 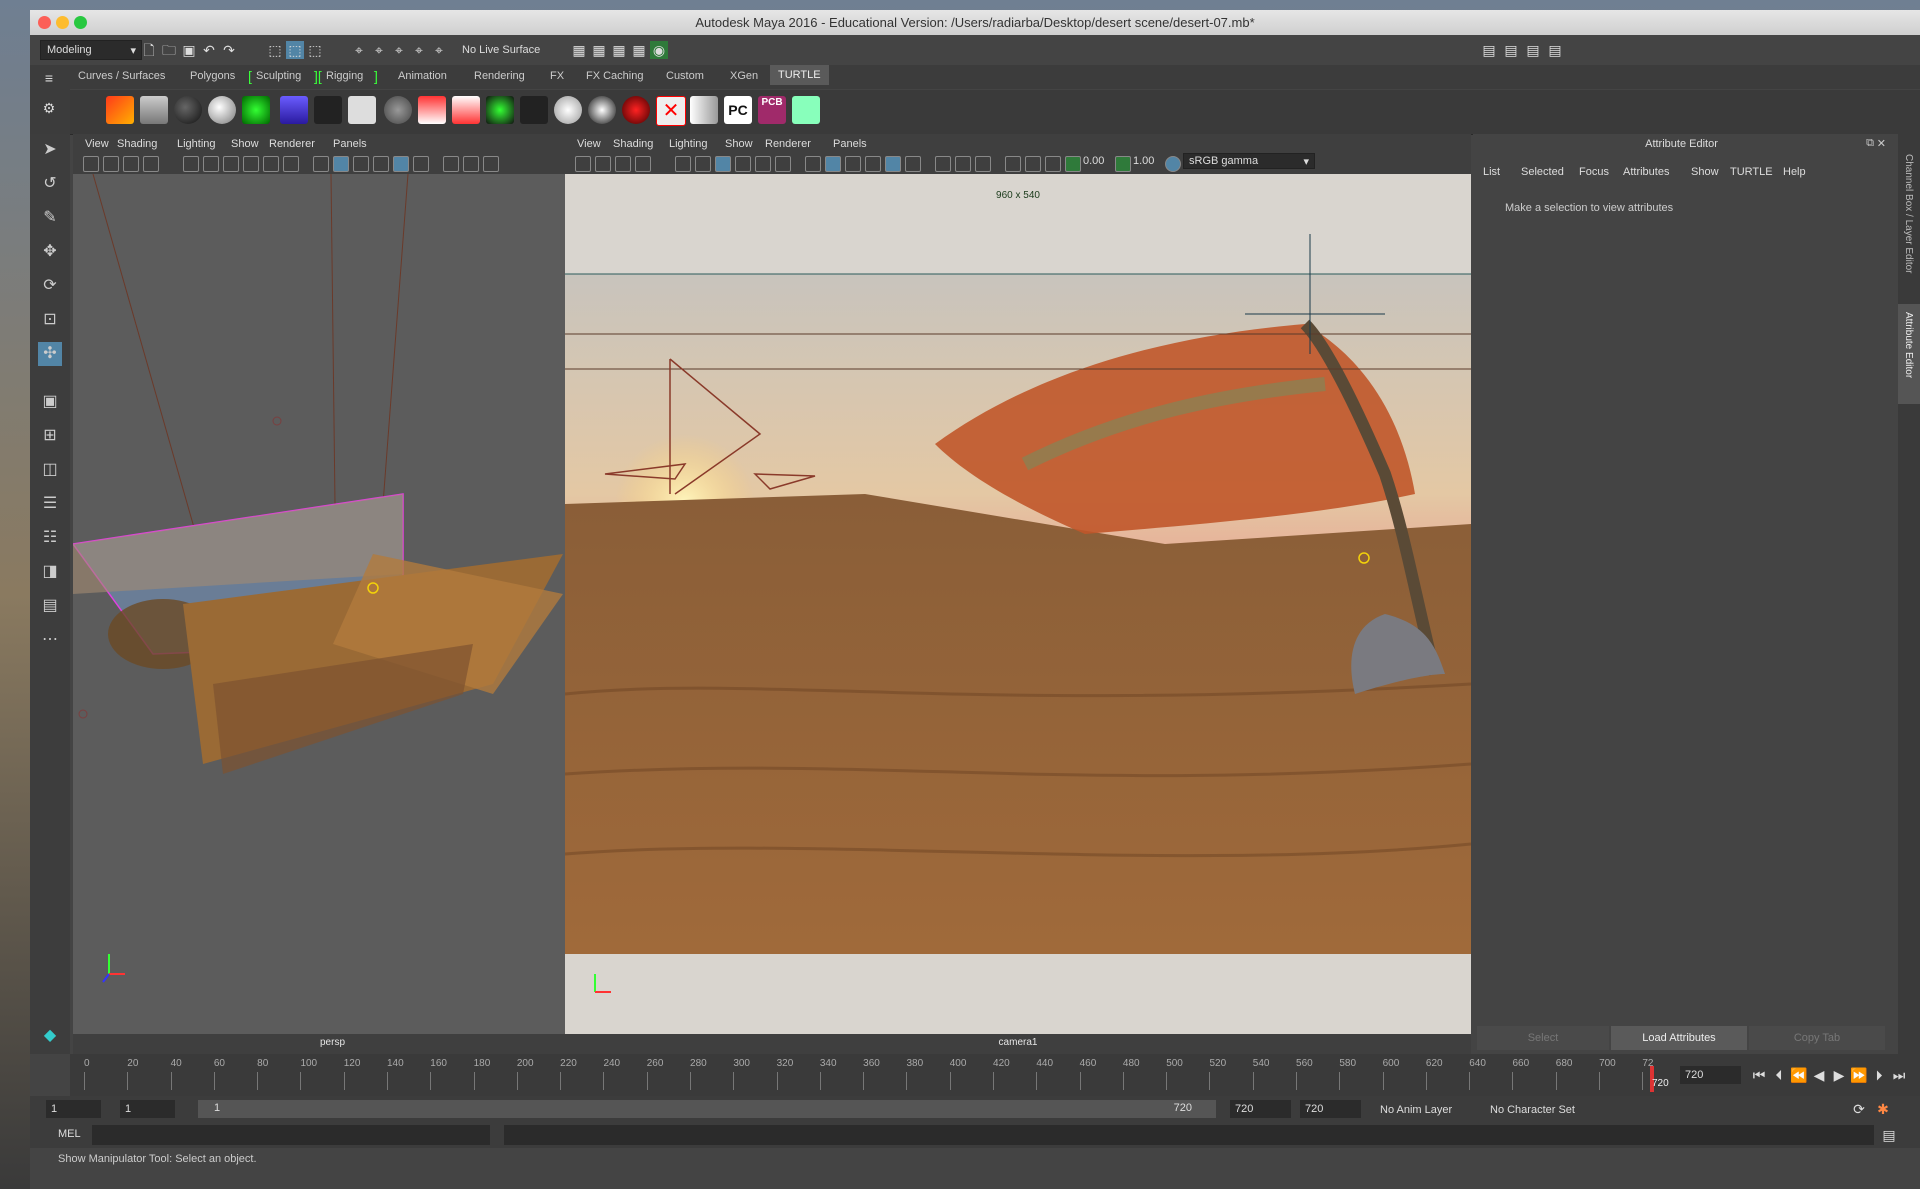 I want to click on next-key-icon: ⏩, so click(x=1859, y=1075).